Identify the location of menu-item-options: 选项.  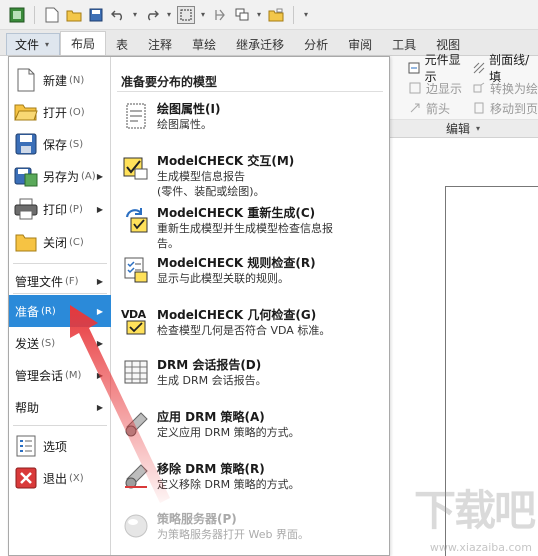
(60, 446).